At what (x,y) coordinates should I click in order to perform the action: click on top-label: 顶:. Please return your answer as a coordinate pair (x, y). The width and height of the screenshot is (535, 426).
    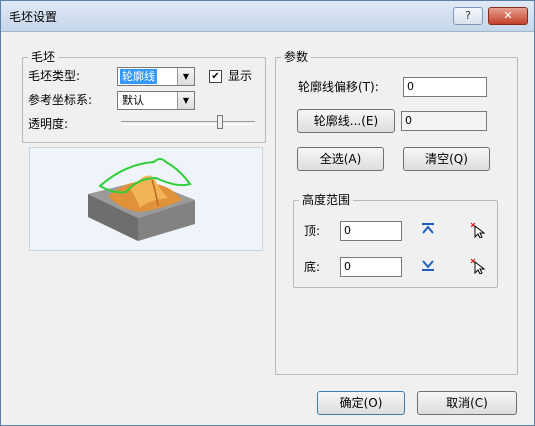
    Looking at the image, I should click on (312, 231).